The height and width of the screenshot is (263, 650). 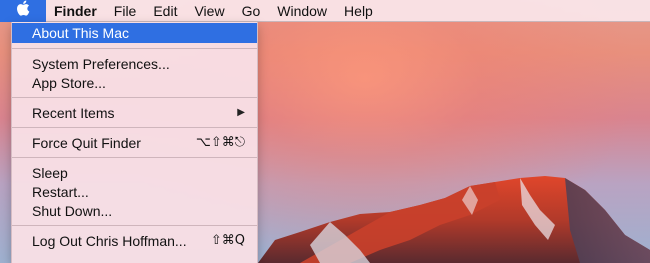 I want to click on keyboard-shortcut: ⇧⌘Q, so click(x=227, y=240).